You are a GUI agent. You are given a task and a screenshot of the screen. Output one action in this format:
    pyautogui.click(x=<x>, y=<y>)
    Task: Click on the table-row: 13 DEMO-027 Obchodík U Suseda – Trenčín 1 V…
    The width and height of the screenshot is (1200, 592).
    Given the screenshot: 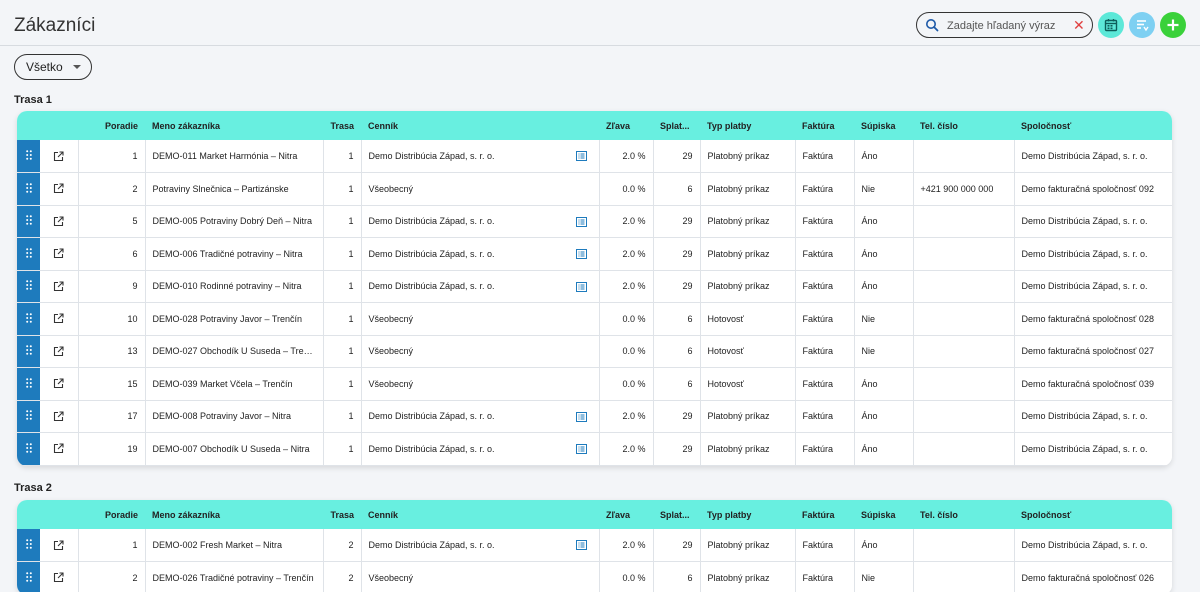 What is the action you would take?
    pyautogui.click(x=594, y=351)
    